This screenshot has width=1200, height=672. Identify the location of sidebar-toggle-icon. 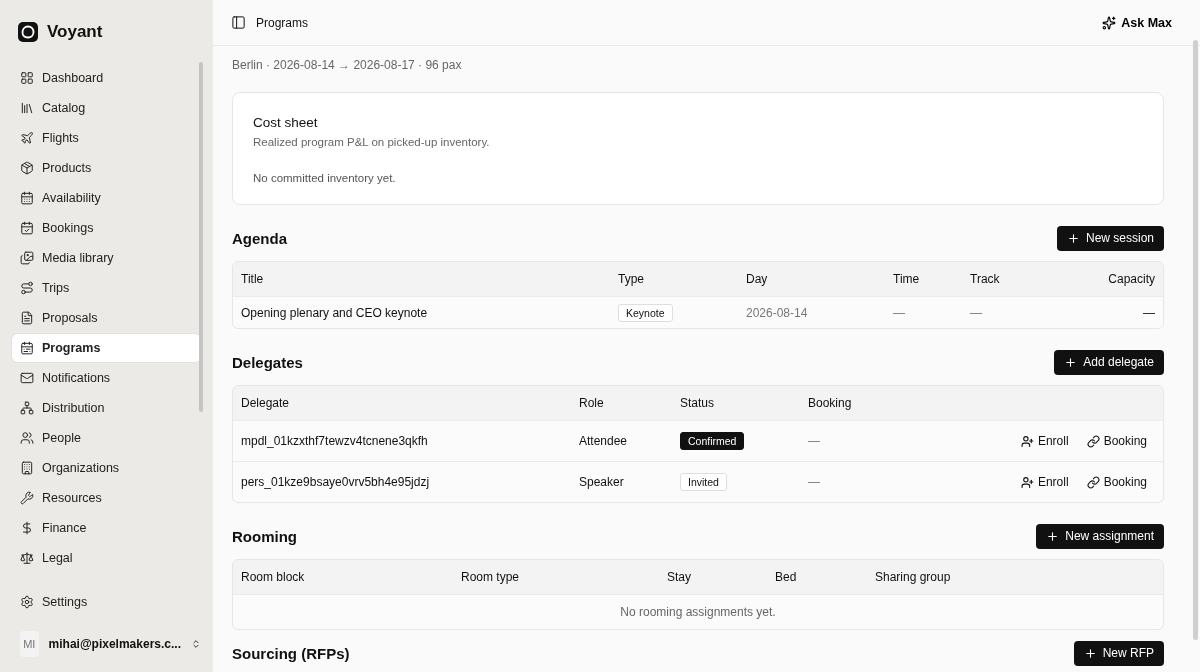
(238, 22).